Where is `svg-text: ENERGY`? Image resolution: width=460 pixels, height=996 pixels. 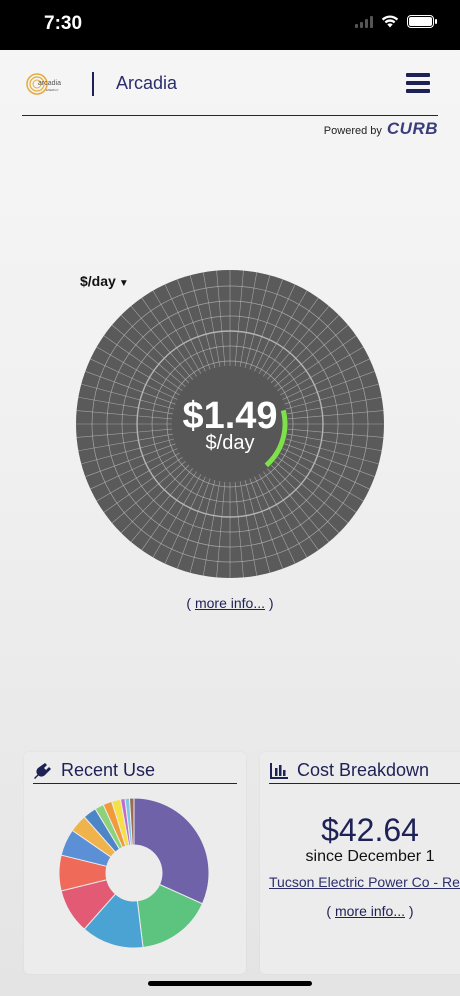
svg-text: ENERGY is located at coordinates (52, 90).